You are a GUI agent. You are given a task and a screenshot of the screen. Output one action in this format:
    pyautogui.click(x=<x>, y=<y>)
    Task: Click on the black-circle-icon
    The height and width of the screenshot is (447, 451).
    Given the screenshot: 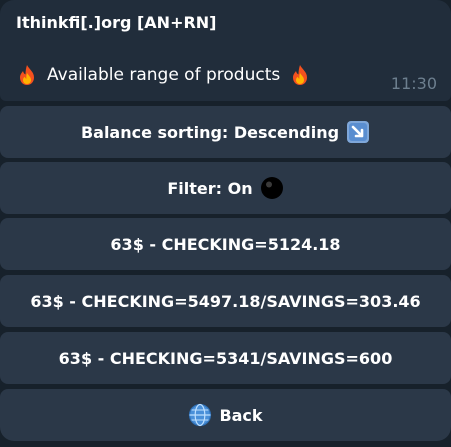 What is the action you would take?
    pyautogui.click(x=272, y=188)
    